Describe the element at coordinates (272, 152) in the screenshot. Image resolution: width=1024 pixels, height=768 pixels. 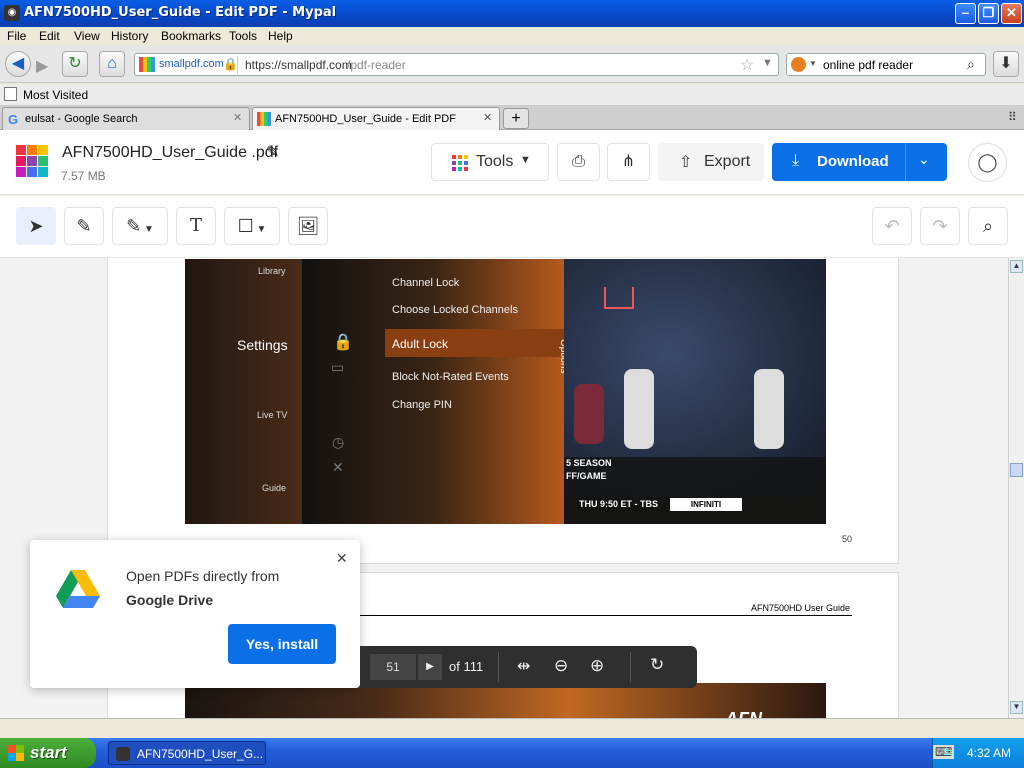
I see `rename-pencil-icon: ✎` at that location.